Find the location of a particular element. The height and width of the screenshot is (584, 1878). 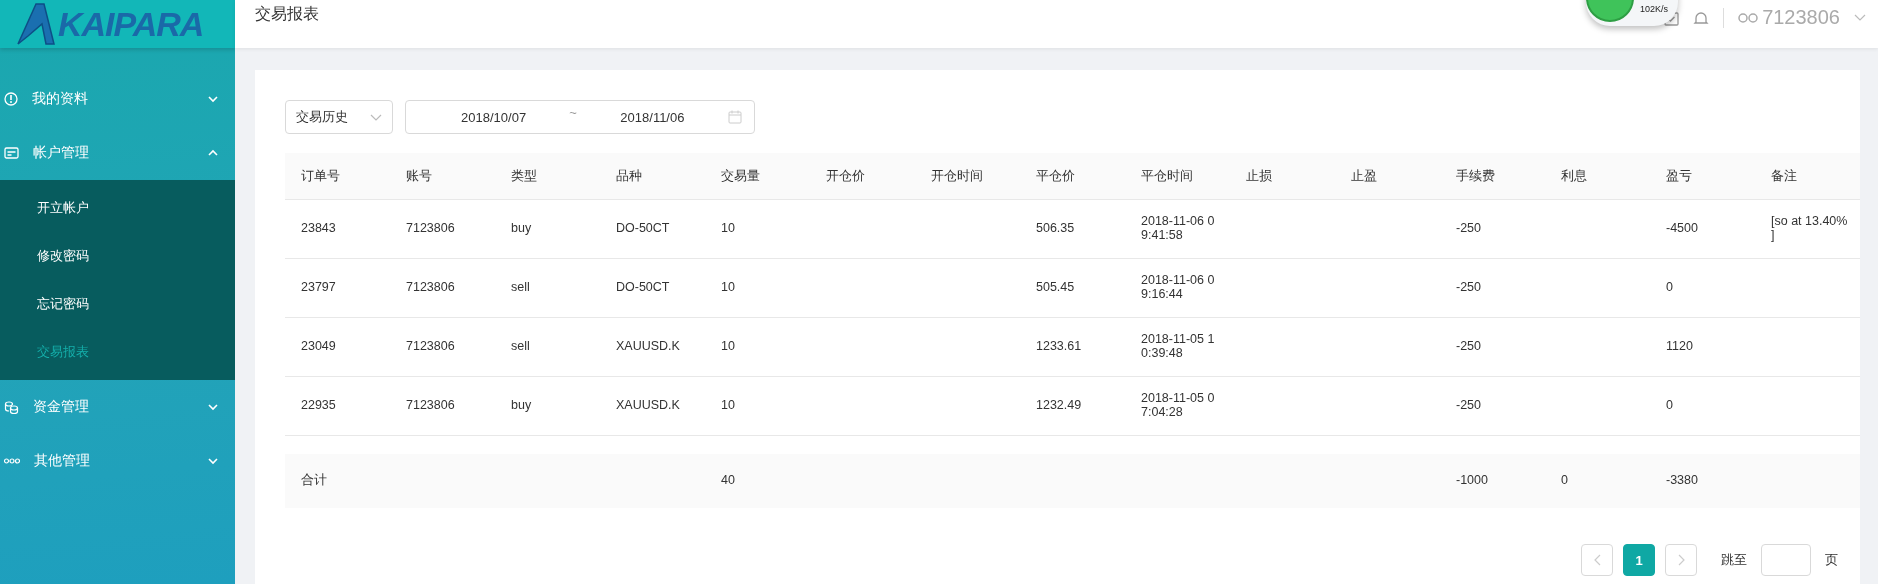

table-cell: -3380 is located at coordinates (1682, 480).